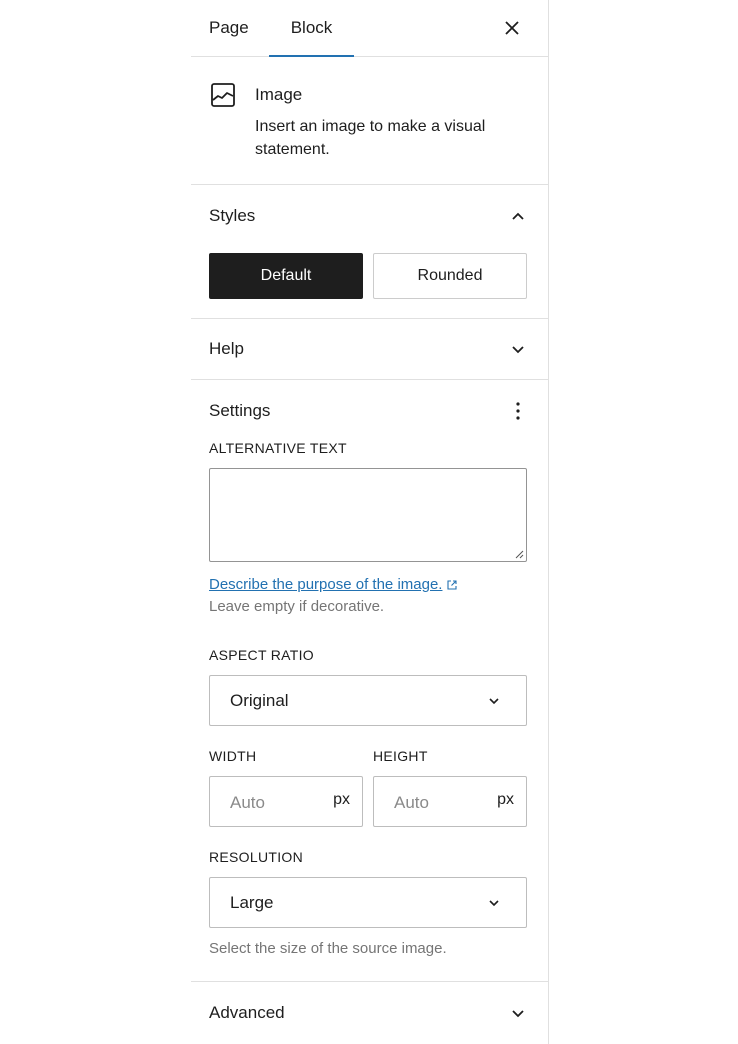 The image size is (738, 1044). I want to click on more-vertical-icon, so click(518, 411).